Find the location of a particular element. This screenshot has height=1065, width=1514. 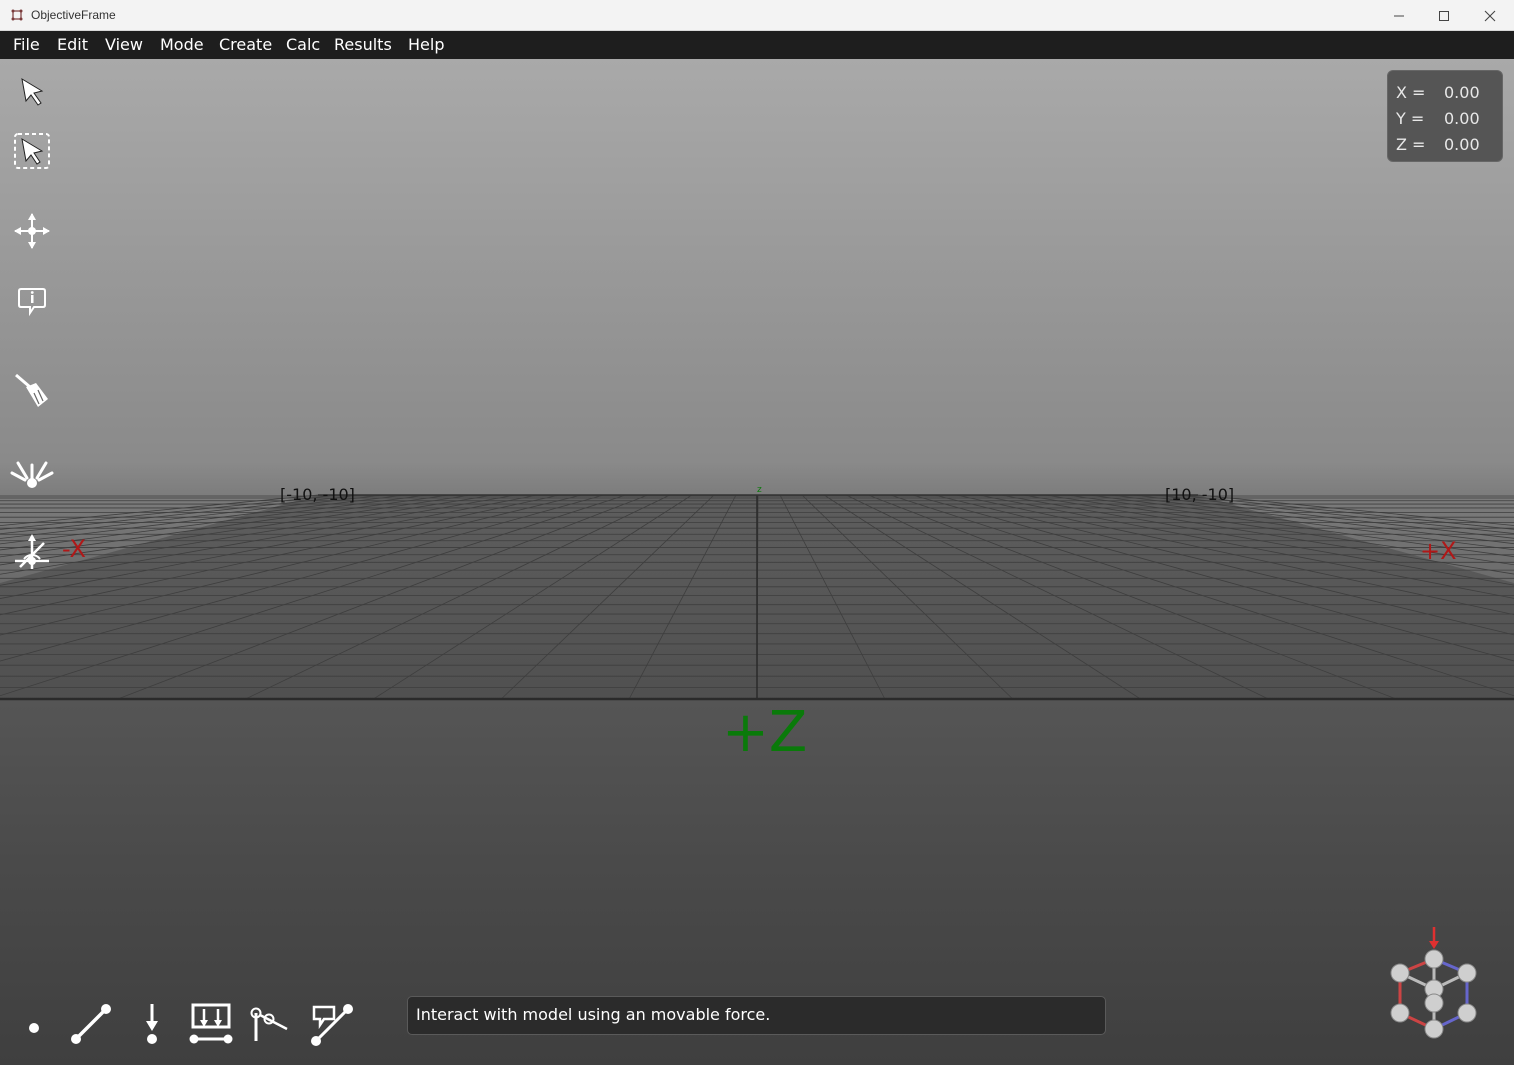

z-label: Z = is located at coordinates (1411, 144).